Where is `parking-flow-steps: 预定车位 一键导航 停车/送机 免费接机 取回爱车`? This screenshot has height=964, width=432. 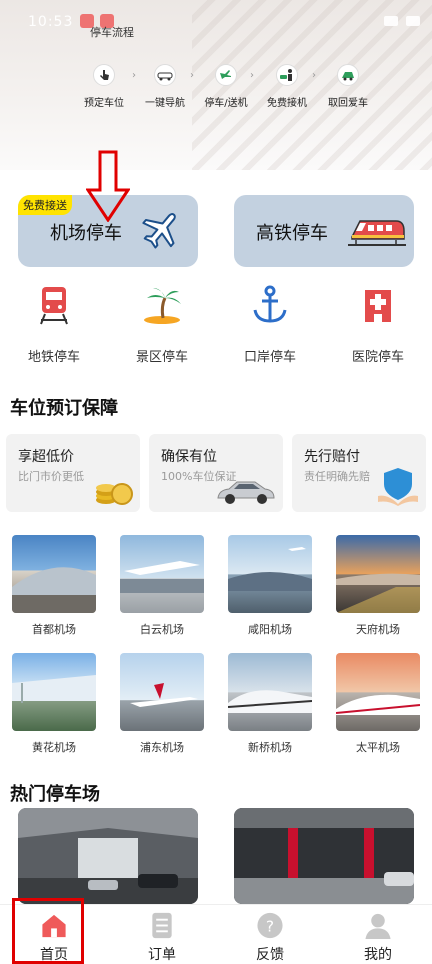 parking-flow-steps: 预定车位 一键导航 停车/送机 免费接机 取回爱车 is located at coordinates (226, 86).